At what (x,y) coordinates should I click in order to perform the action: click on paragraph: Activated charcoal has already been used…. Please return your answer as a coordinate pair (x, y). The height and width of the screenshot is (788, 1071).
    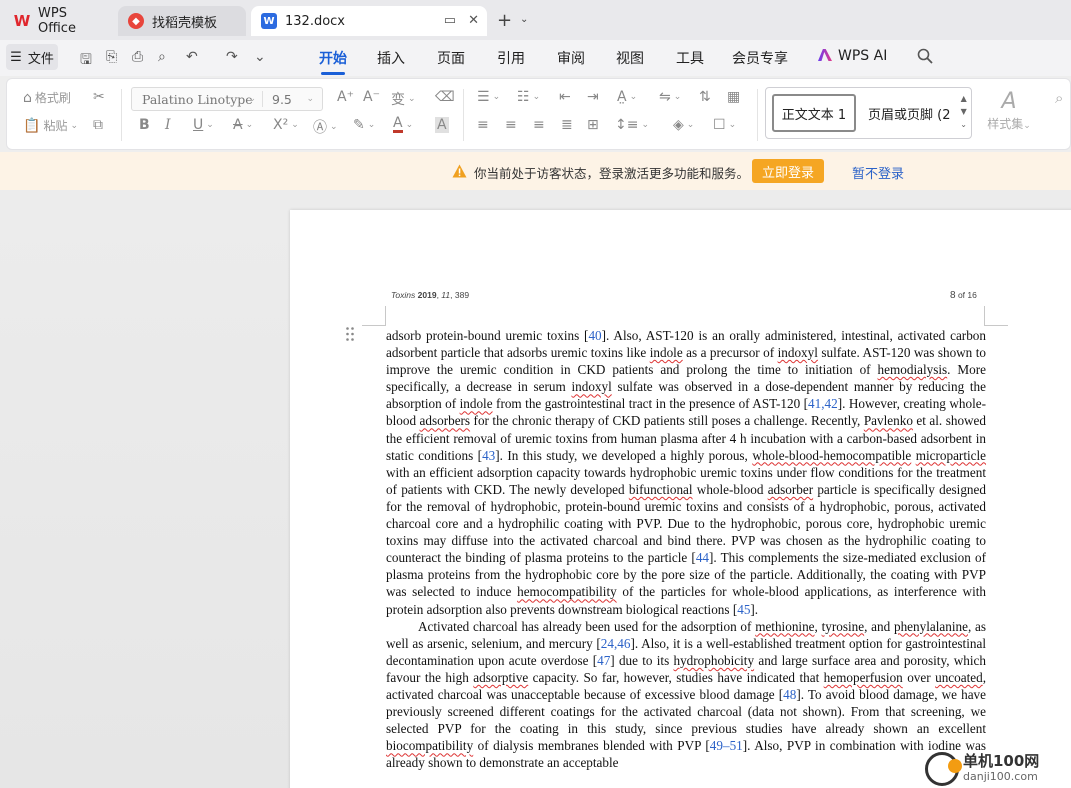
    Looking at the image, I should click on (686, 694).